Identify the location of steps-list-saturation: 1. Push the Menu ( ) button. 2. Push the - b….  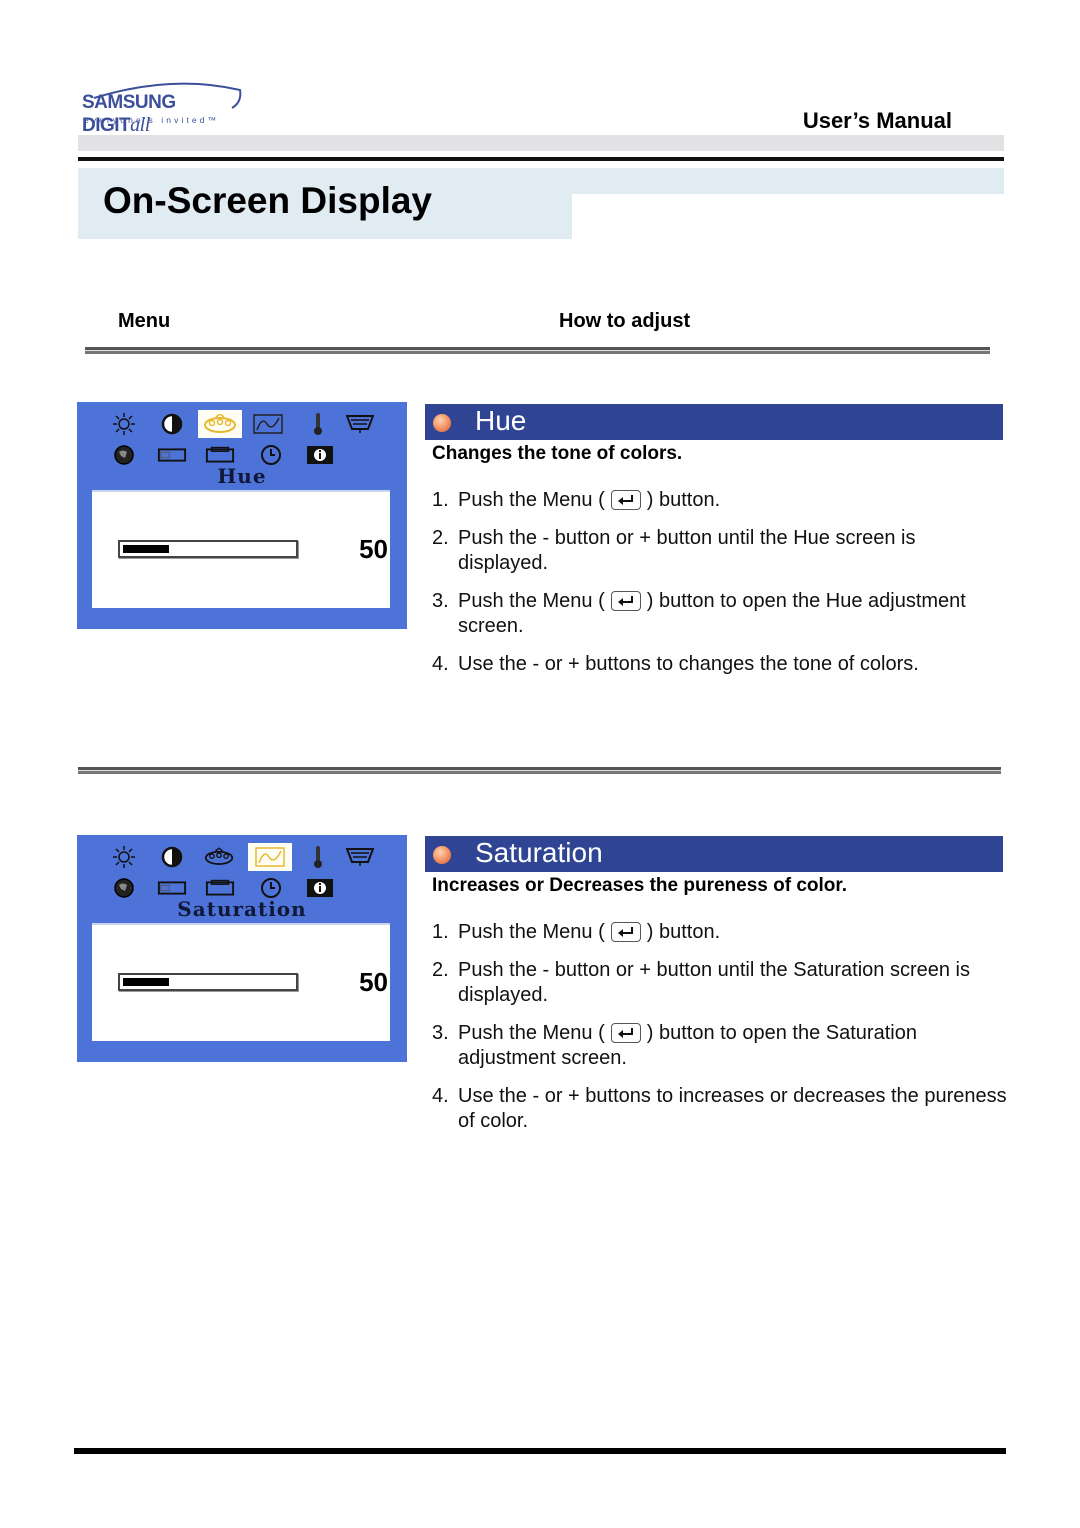
(719, 1033).